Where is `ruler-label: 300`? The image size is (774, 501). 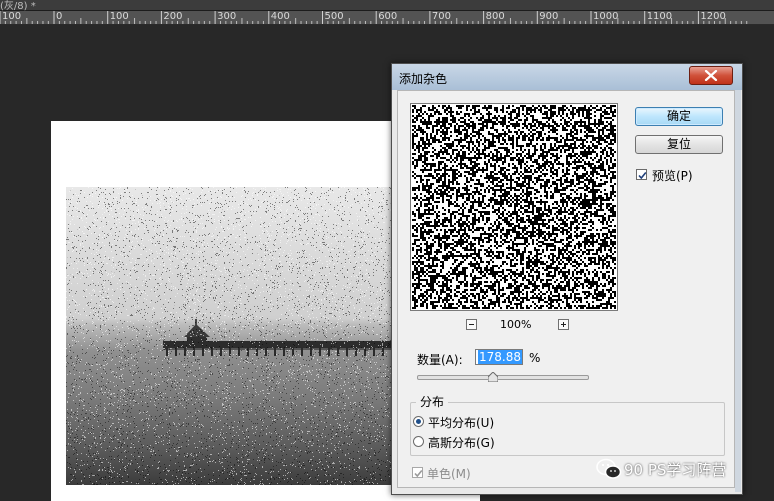
ruler-label: 300 is located at coordinates (227, 16).